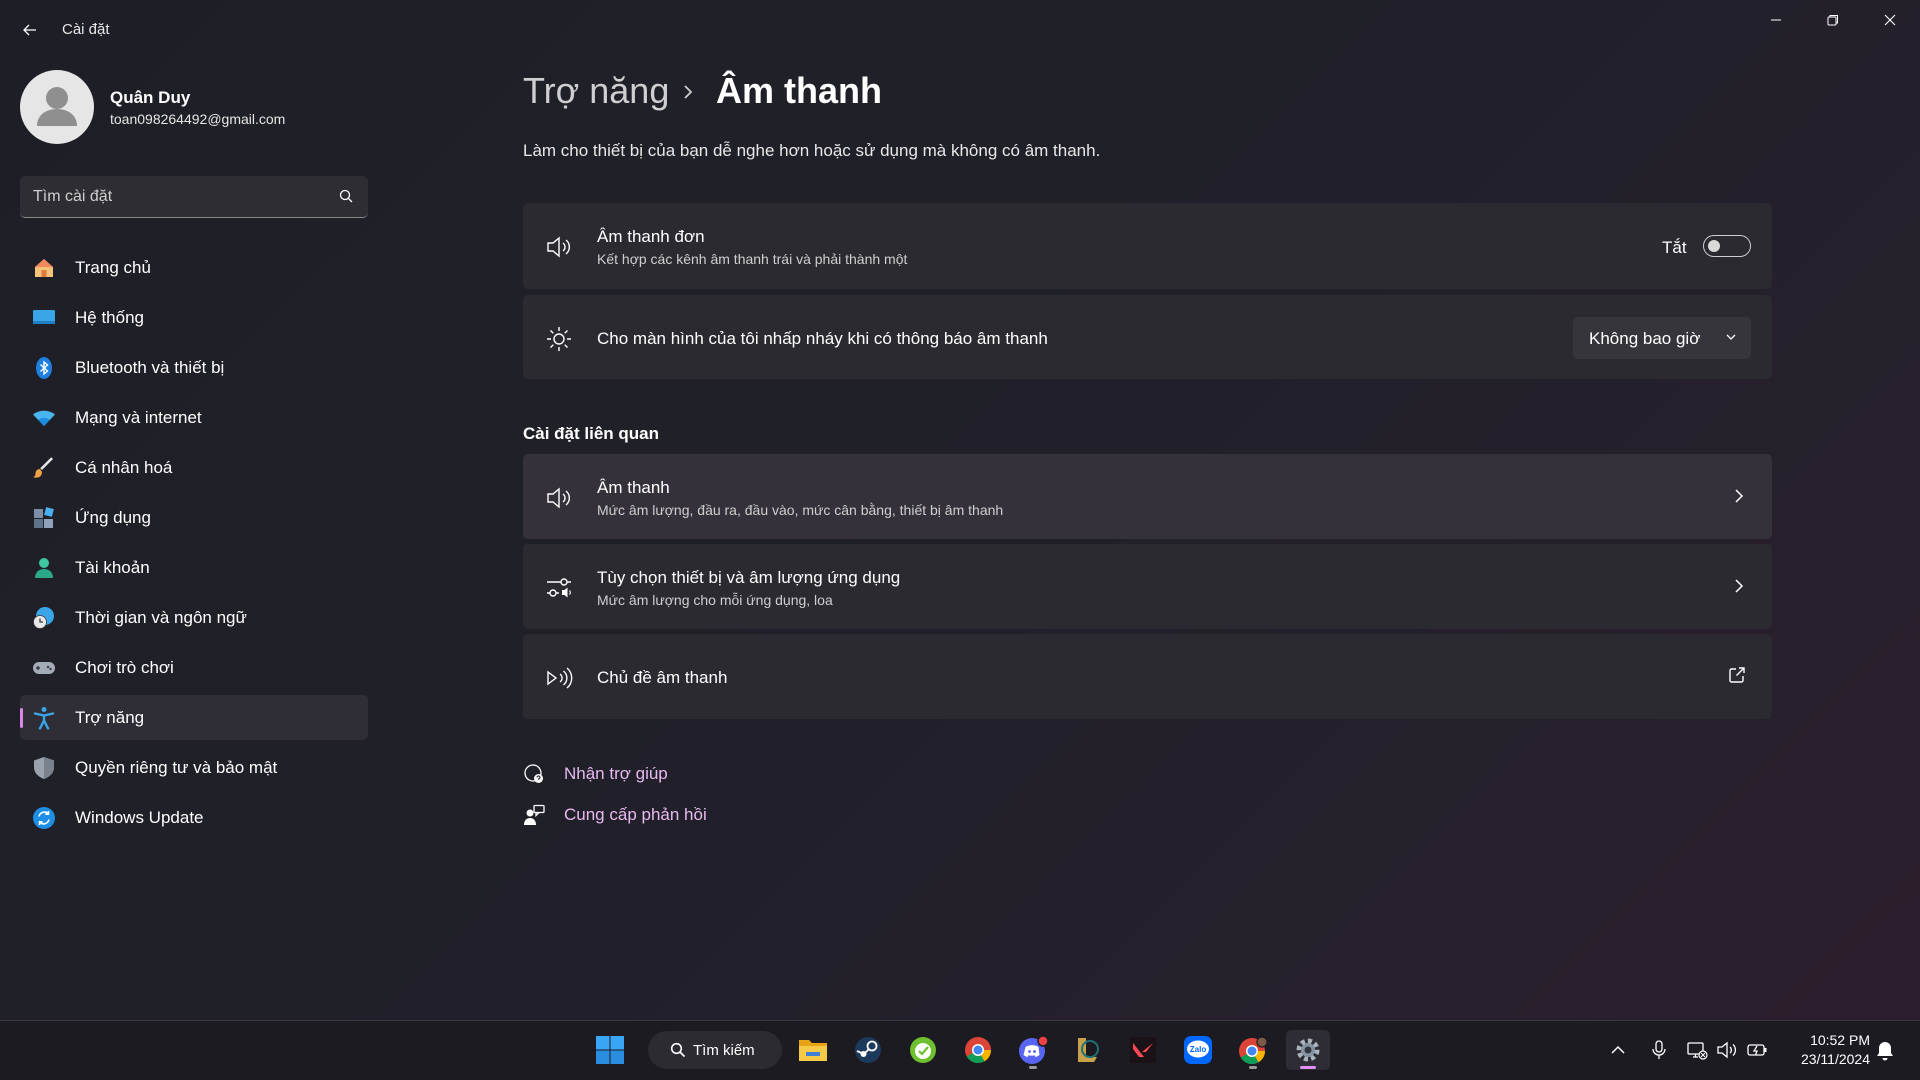 This screenshot has width=1920, height=1080. What do you see at coordinates (44, 517) in the screenshot?
I see `apps-icon` at bounding box center [44, 517].